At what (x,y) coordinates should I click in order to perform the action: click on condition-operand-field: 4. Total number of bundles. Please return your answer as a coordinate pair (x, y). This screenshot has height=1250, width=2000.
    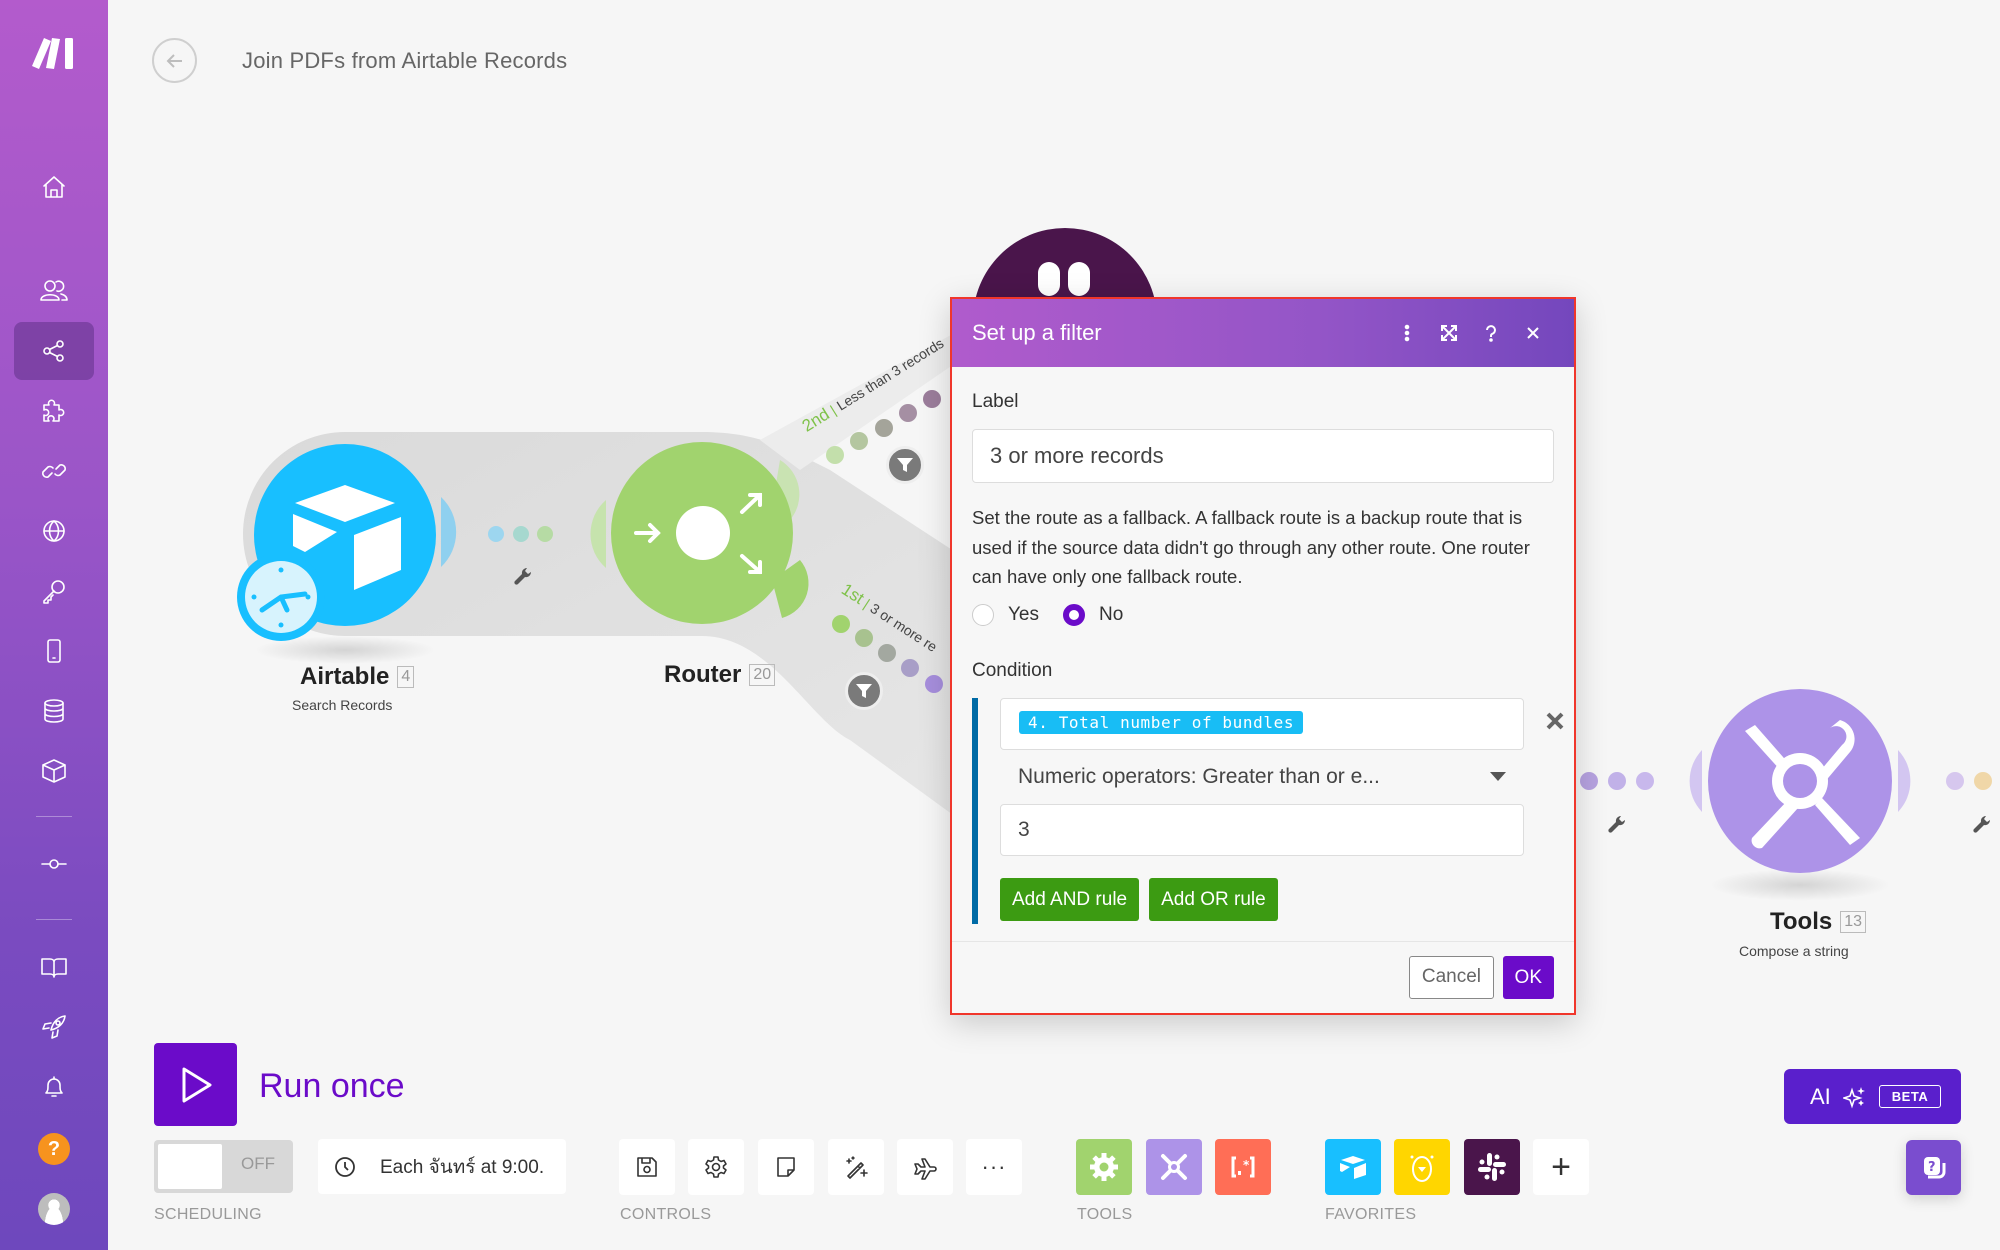
    Looking at the image, I should click on (1262, 723).